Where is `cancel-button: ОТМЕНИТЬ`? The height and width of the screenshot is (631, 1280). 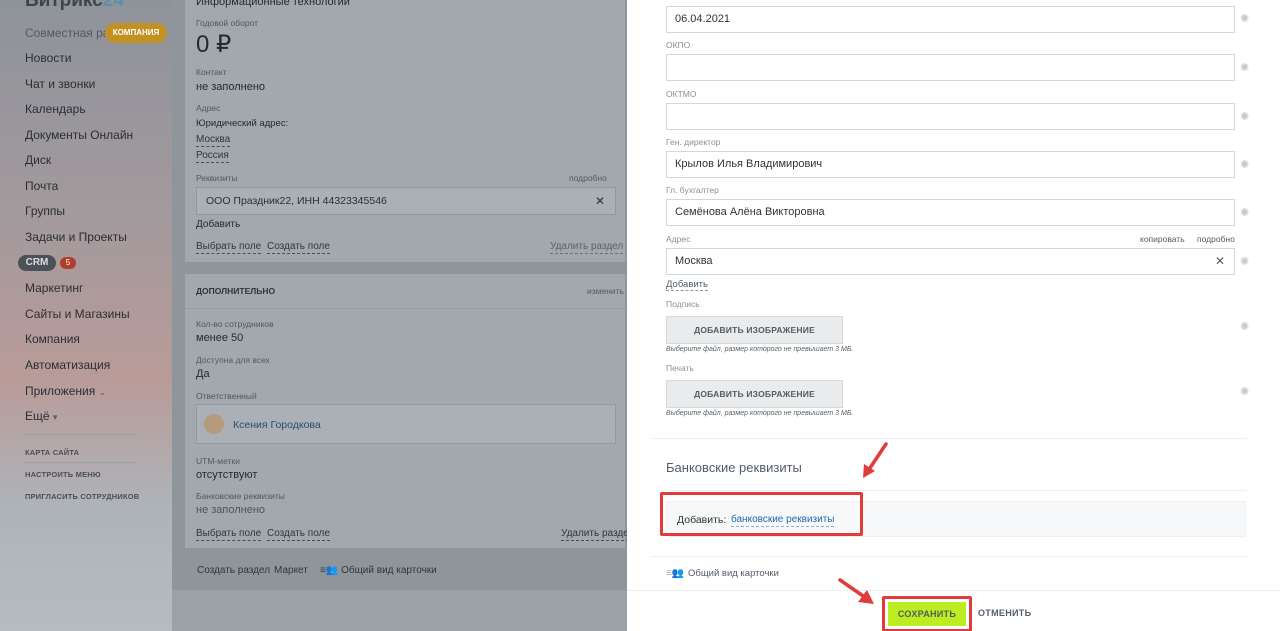 cancel-button: ОТМЕНИТЬ is located at coordinates (1004, 613).